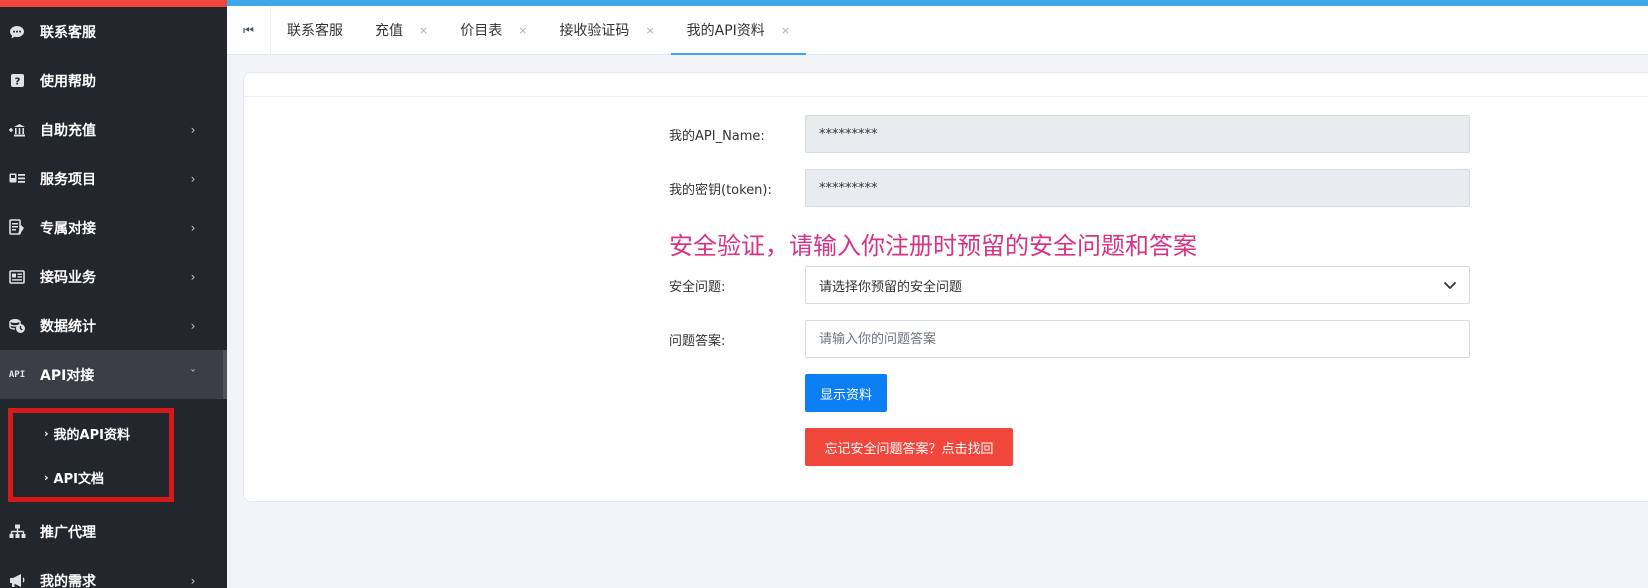  I want to click on api-name-label: 我的API_Name:, so click(717, 136).